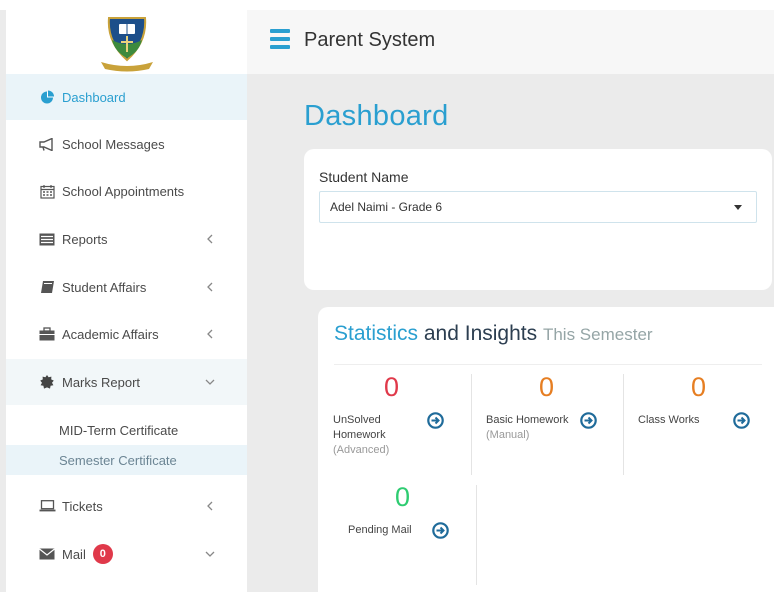 Image resolution: width=774 pixels, height=592 pixels. I want to click on stat-class-works-value: 0, so click(699, 387).